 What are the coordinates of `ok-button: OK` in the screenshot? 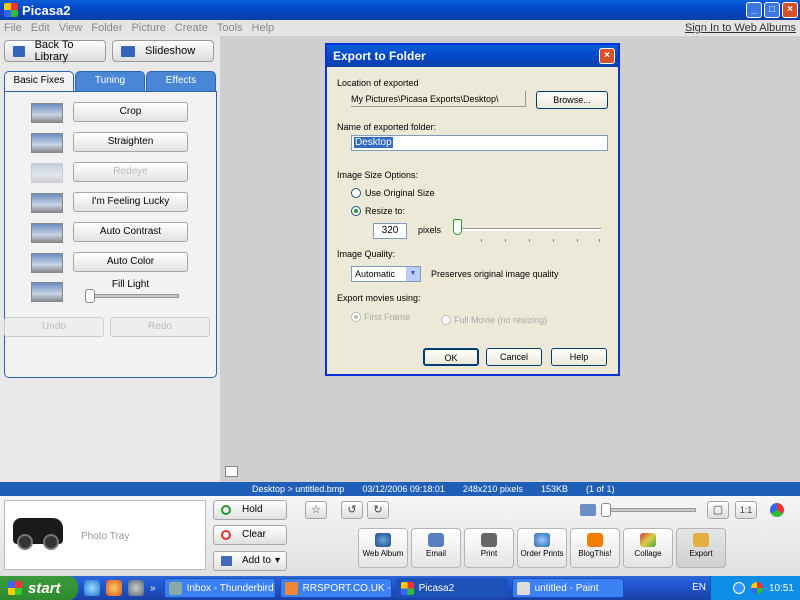 It's located at (451, 357).